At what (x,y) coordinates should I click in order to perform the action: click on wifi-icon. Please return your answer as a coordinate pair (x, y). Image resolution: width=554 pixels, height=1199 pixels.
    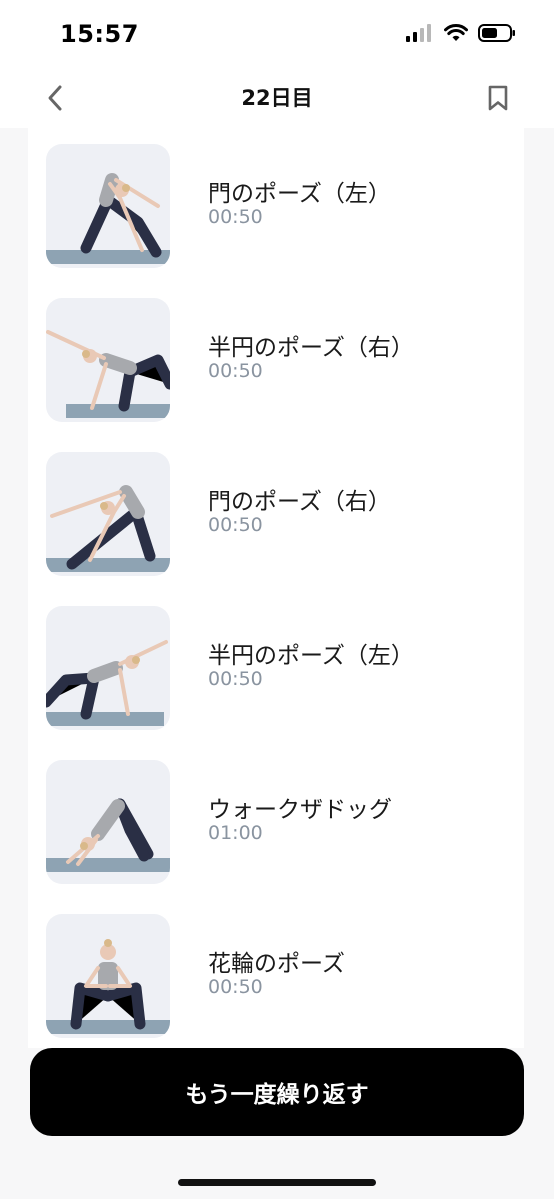
    Looking at the image, I should click on (456, 35).